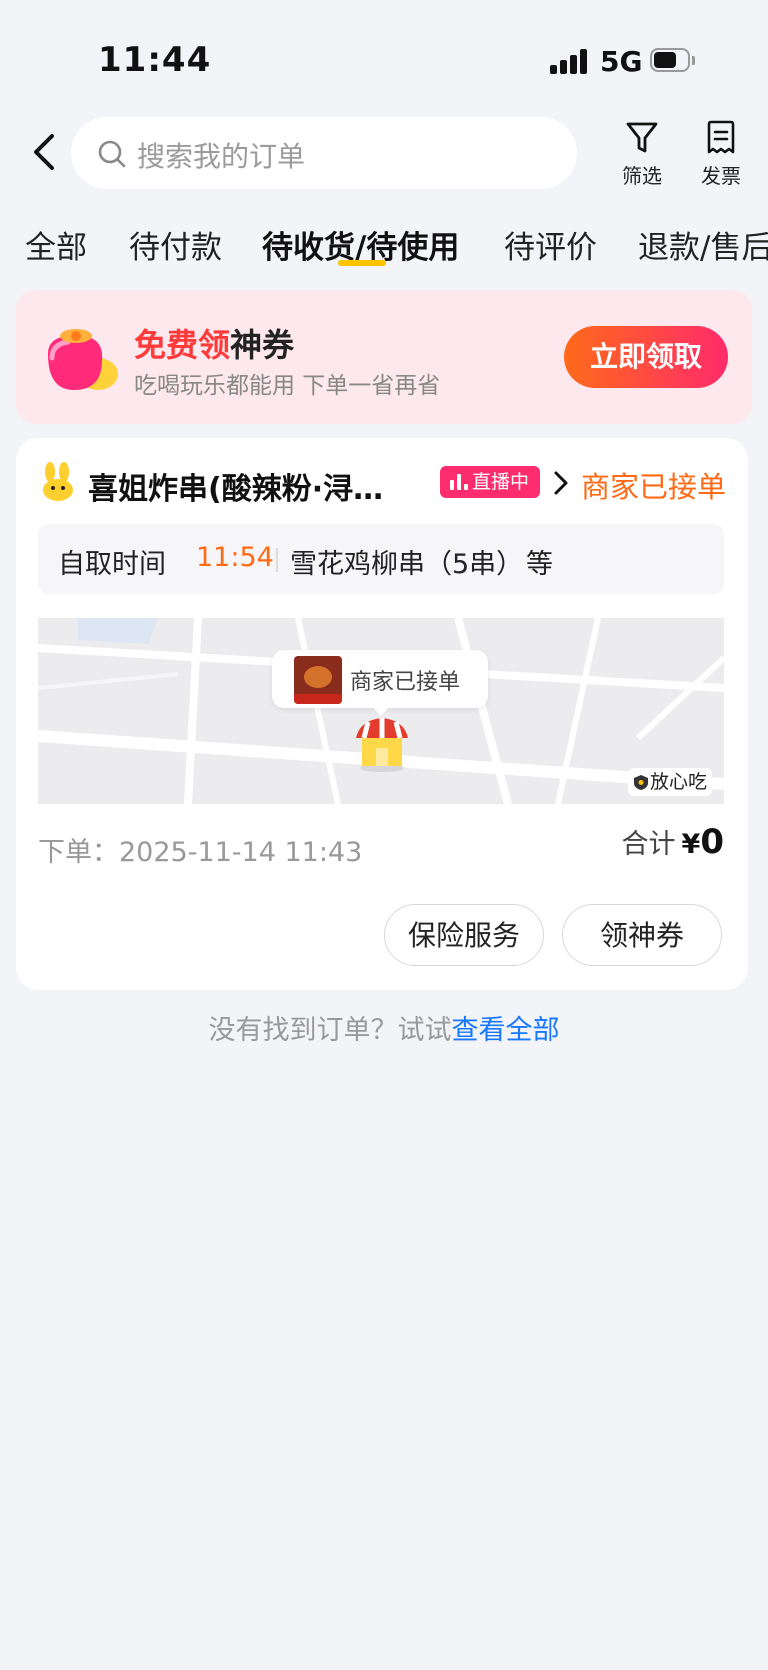  What do you see at coordinates (384, 357) in the screenshot?
I see `coupon-banner: 免费领神券 吃喝玩乐都能用 下单一省再省 立即领取` at bounding box center [384, 357].